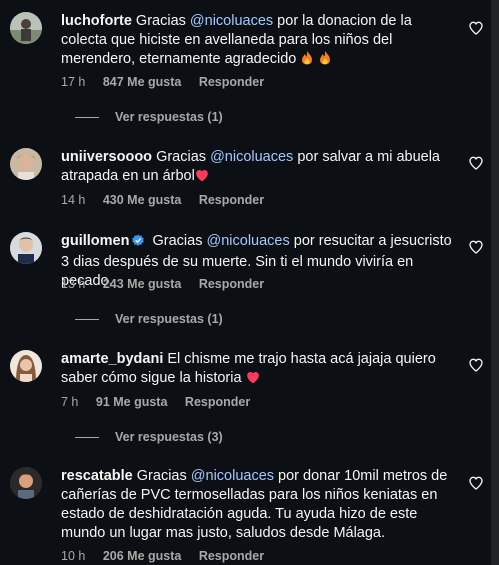 This screenshot has height=565, width=499. I want to click on comment-meta: 7 h 91 Me gusta Responder, so click(162, 402).